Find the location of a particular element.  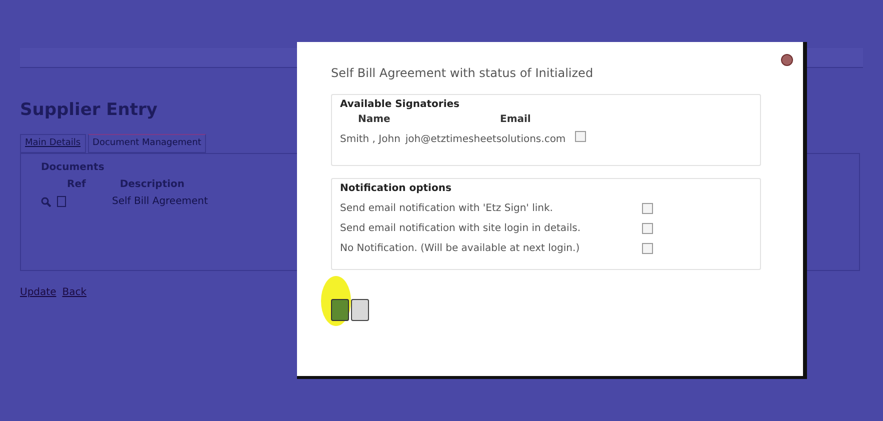

magnifier-icon is located at coordinates (46, 201).